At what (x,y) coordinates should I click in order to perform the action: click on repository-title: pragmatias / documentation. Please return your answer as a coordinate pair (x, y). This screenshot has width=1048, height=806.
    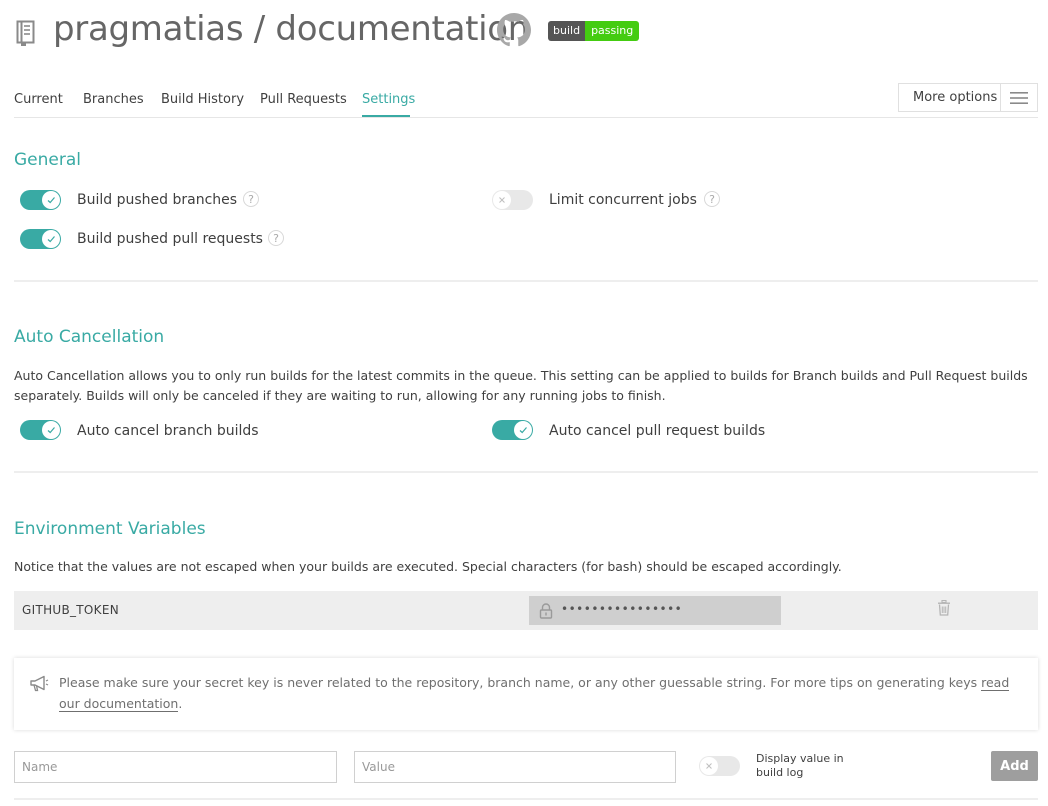
    Looking at the image, I should click on (291, 29).